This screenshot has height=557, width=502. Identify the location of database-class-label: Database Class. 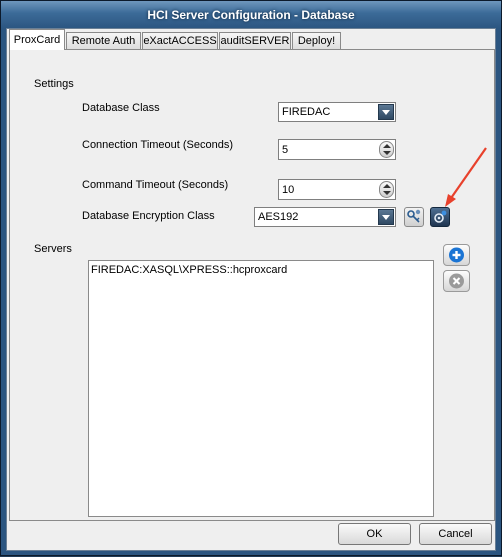
(121, 108).